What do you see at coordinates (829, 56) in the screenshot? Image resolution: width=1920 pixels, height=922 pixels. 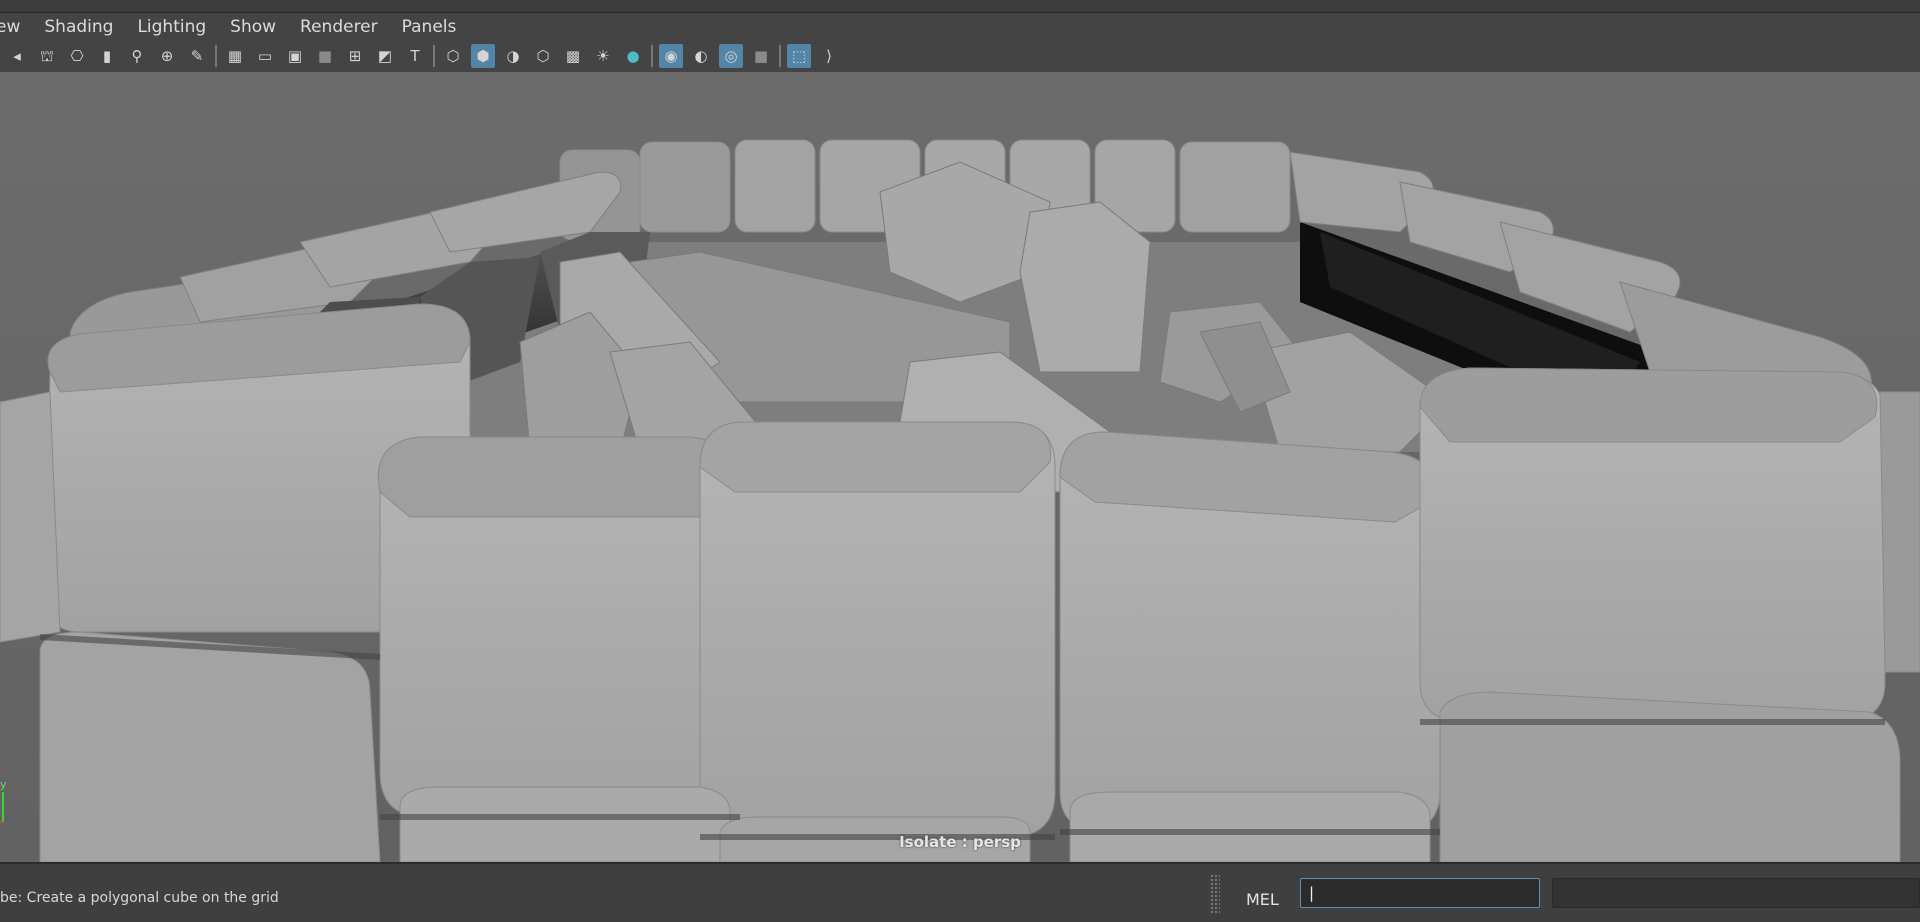 I see `xray-icon: ⟩` at bounding box center [829, 56].